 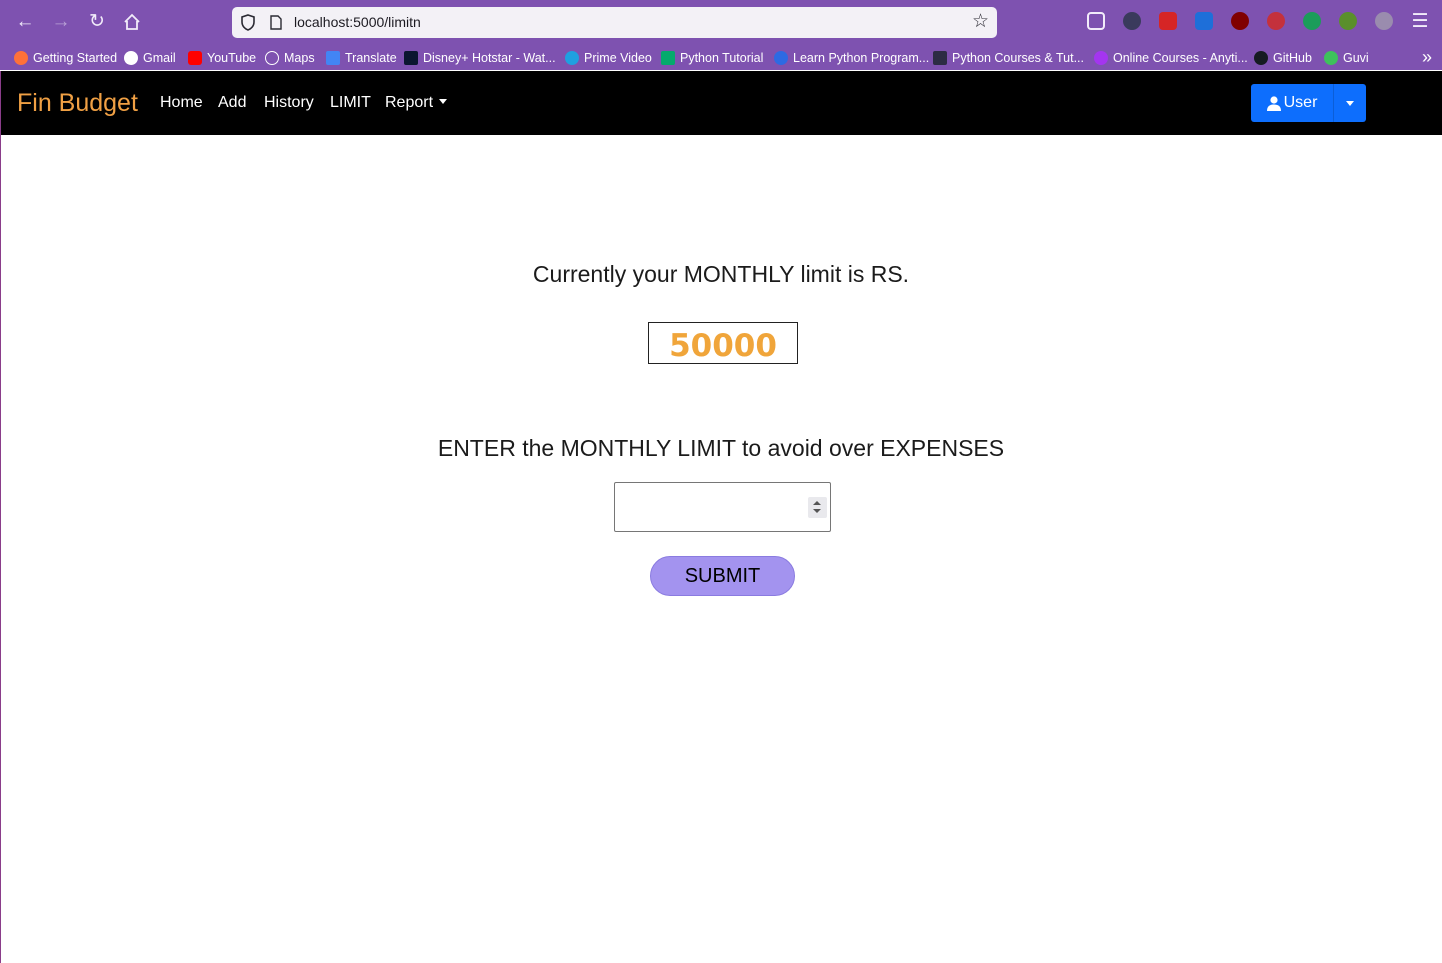 What do you see at coordinates (289, 103) in the screenshot?
I see `nav-history: History` at bounding box center [289, 103].